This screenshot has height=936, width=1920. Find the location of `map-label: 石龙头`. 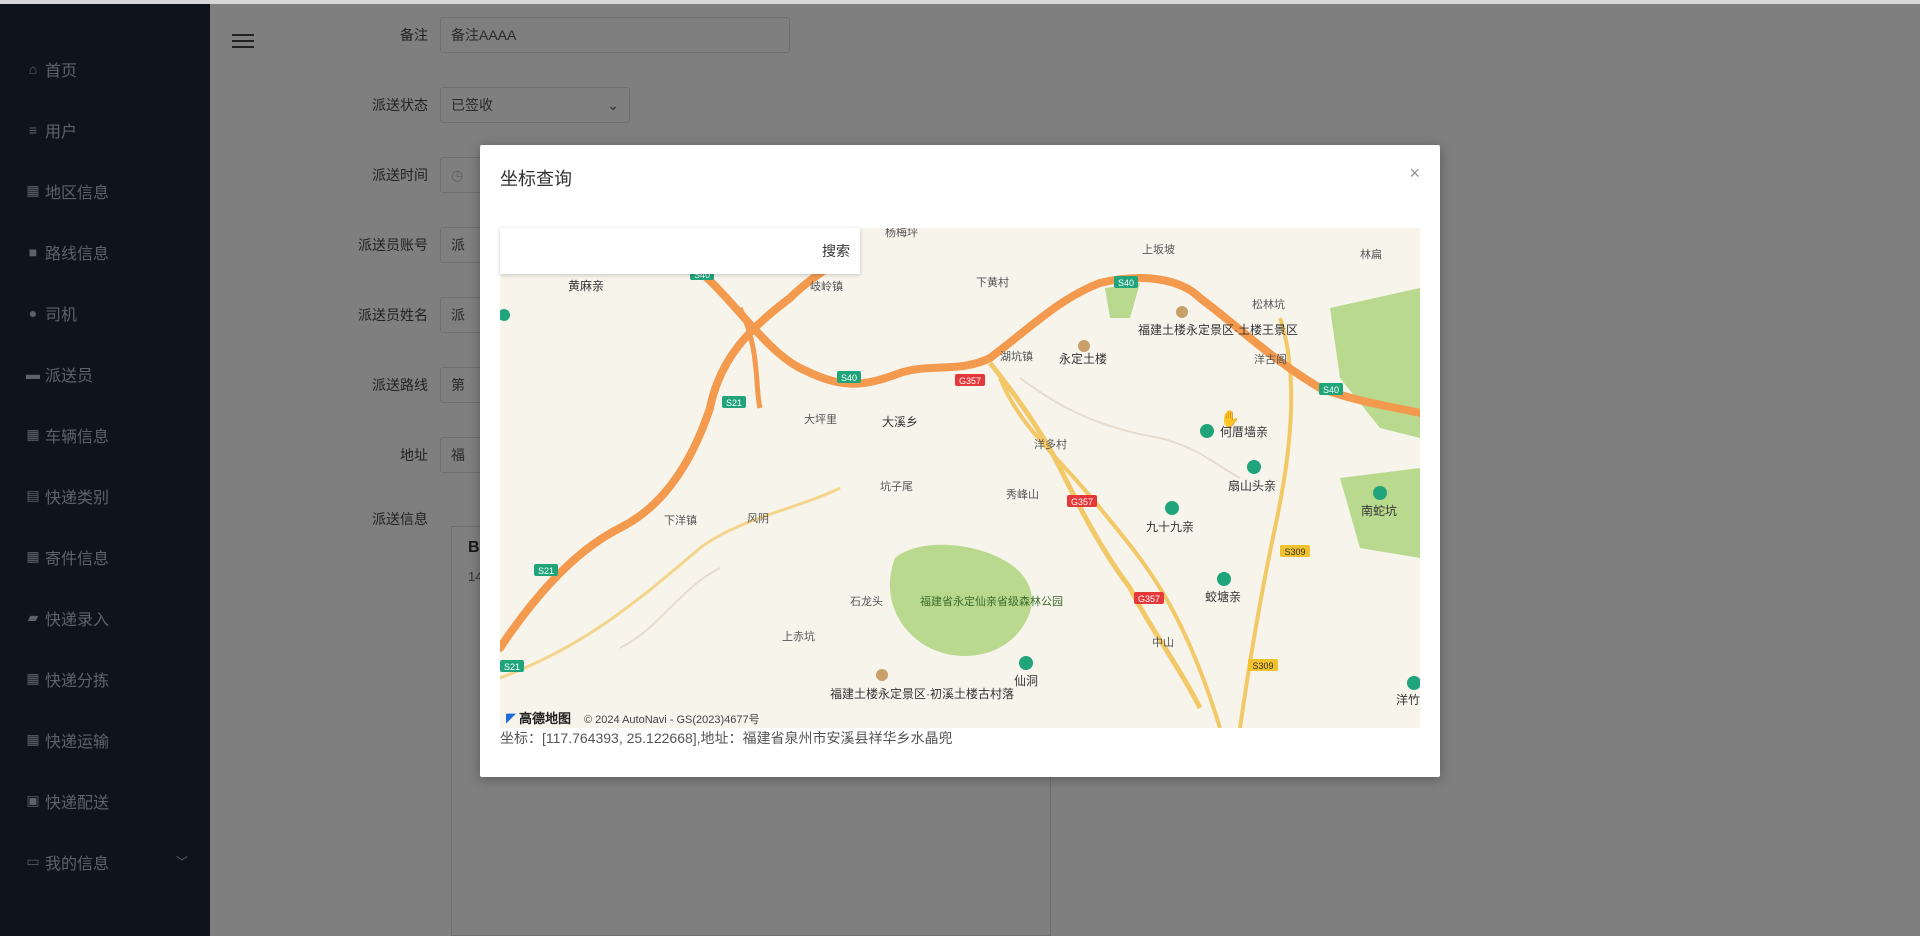

map-label: 石龙头 is located at coordinates (866, 601).